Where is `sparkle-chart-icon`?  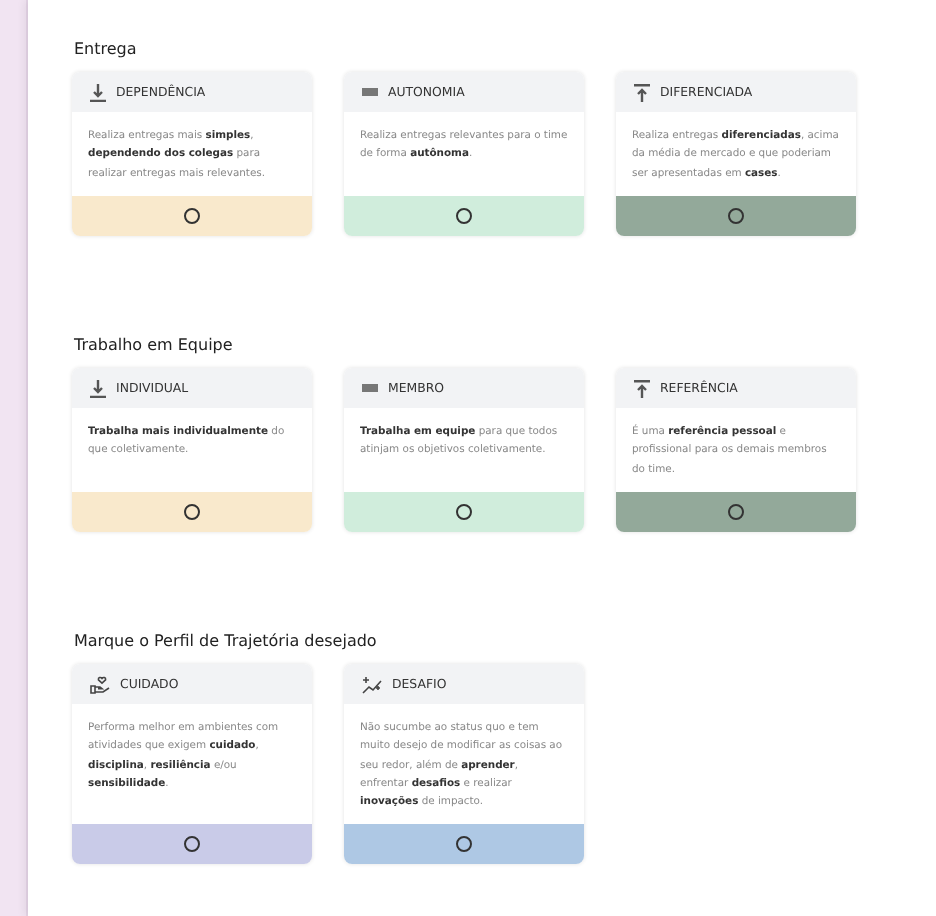
sparkle-chart-icon is located at coordinates (372, 684).